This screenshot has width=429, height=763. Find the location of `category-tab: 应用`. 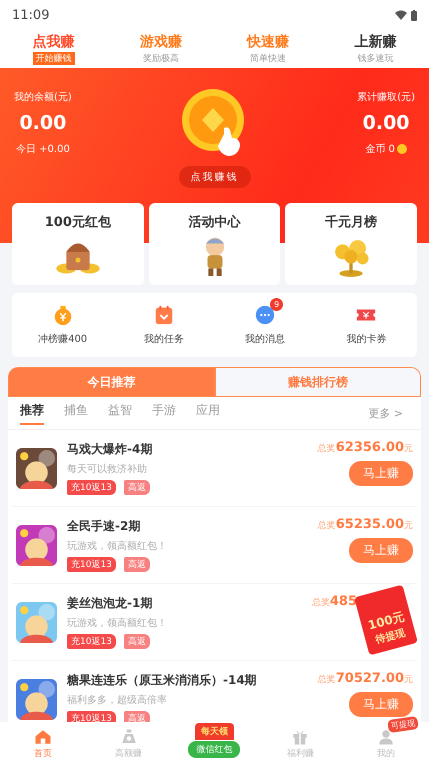

category-tab: 应用 is located at coordinates (208, 413).